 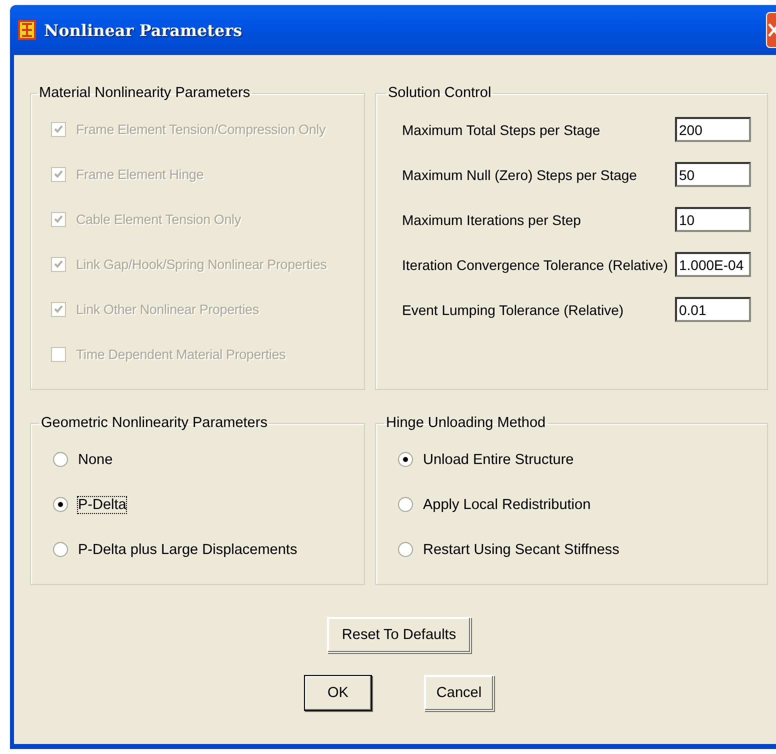 I want to click on checkbox-label: Cable Element Tension Only, so click(x=158, y=219).